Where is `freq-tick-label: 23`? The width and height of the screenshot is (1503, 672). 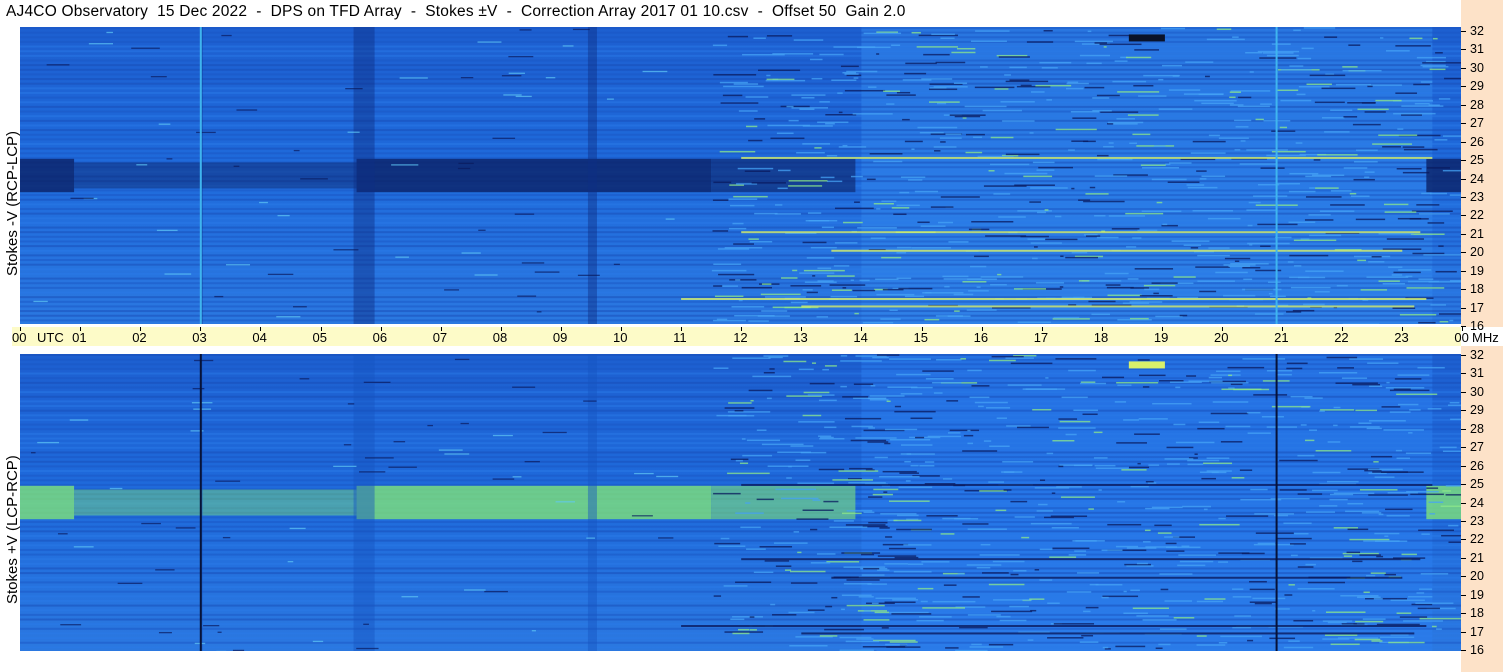 freq-tick-label: 23 is located at coordinates (1477, 520).